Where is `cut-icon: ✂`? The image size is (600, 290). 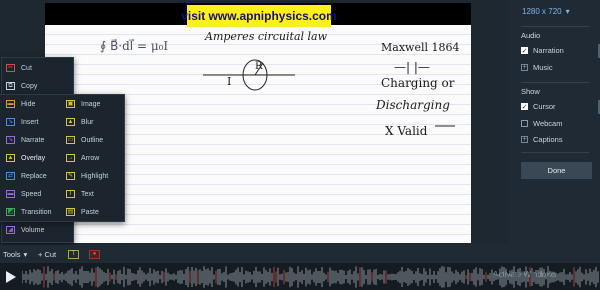 cut-icon: ✂ is located at coordinates (10, 68).